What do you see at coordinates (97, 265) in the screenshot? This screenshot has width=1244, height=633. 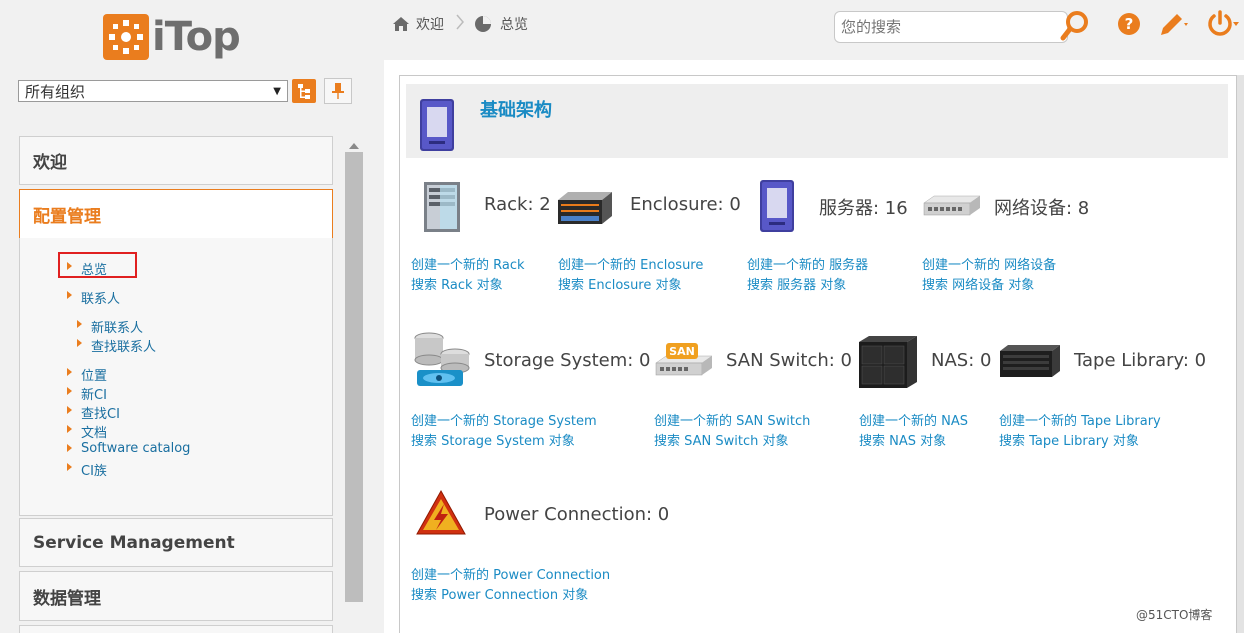 I see `highlight-box` at bounding box center [97, 265].